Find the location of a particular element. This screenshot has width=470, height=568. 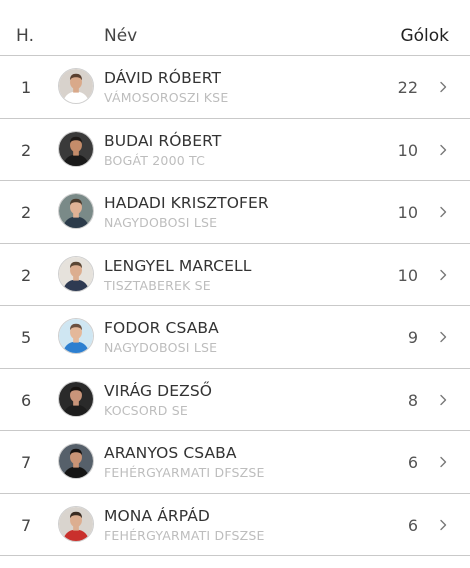

table-row: 5 FODOR CSABA NAGYDOBOSI LSE 9 is located at coordinates (235, 337).